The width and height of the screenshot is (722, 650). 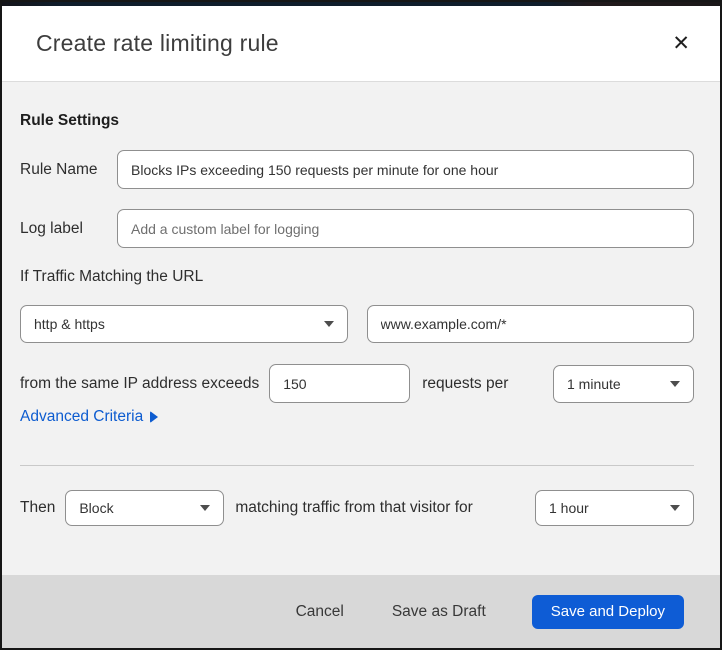 What do you see at coordinates (405, 169) in the screenshot?
I see `rule-name-input` at bounding box center [405, 169].